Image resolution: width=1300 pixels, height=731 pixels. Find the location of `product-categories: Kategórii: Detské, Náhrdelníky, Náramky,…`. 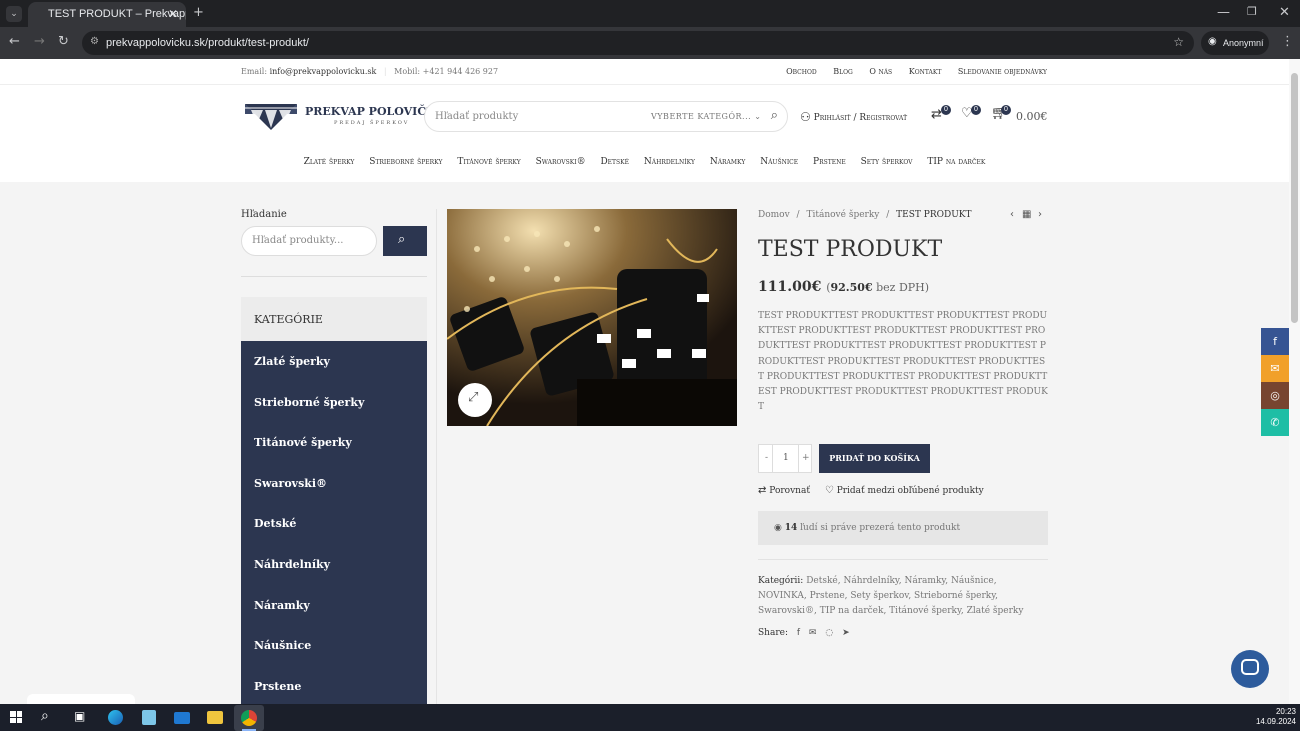

product-categories: Kategórii: Detské, Náhrdelníky, Náramky,… is located at coordinates (903, 597).